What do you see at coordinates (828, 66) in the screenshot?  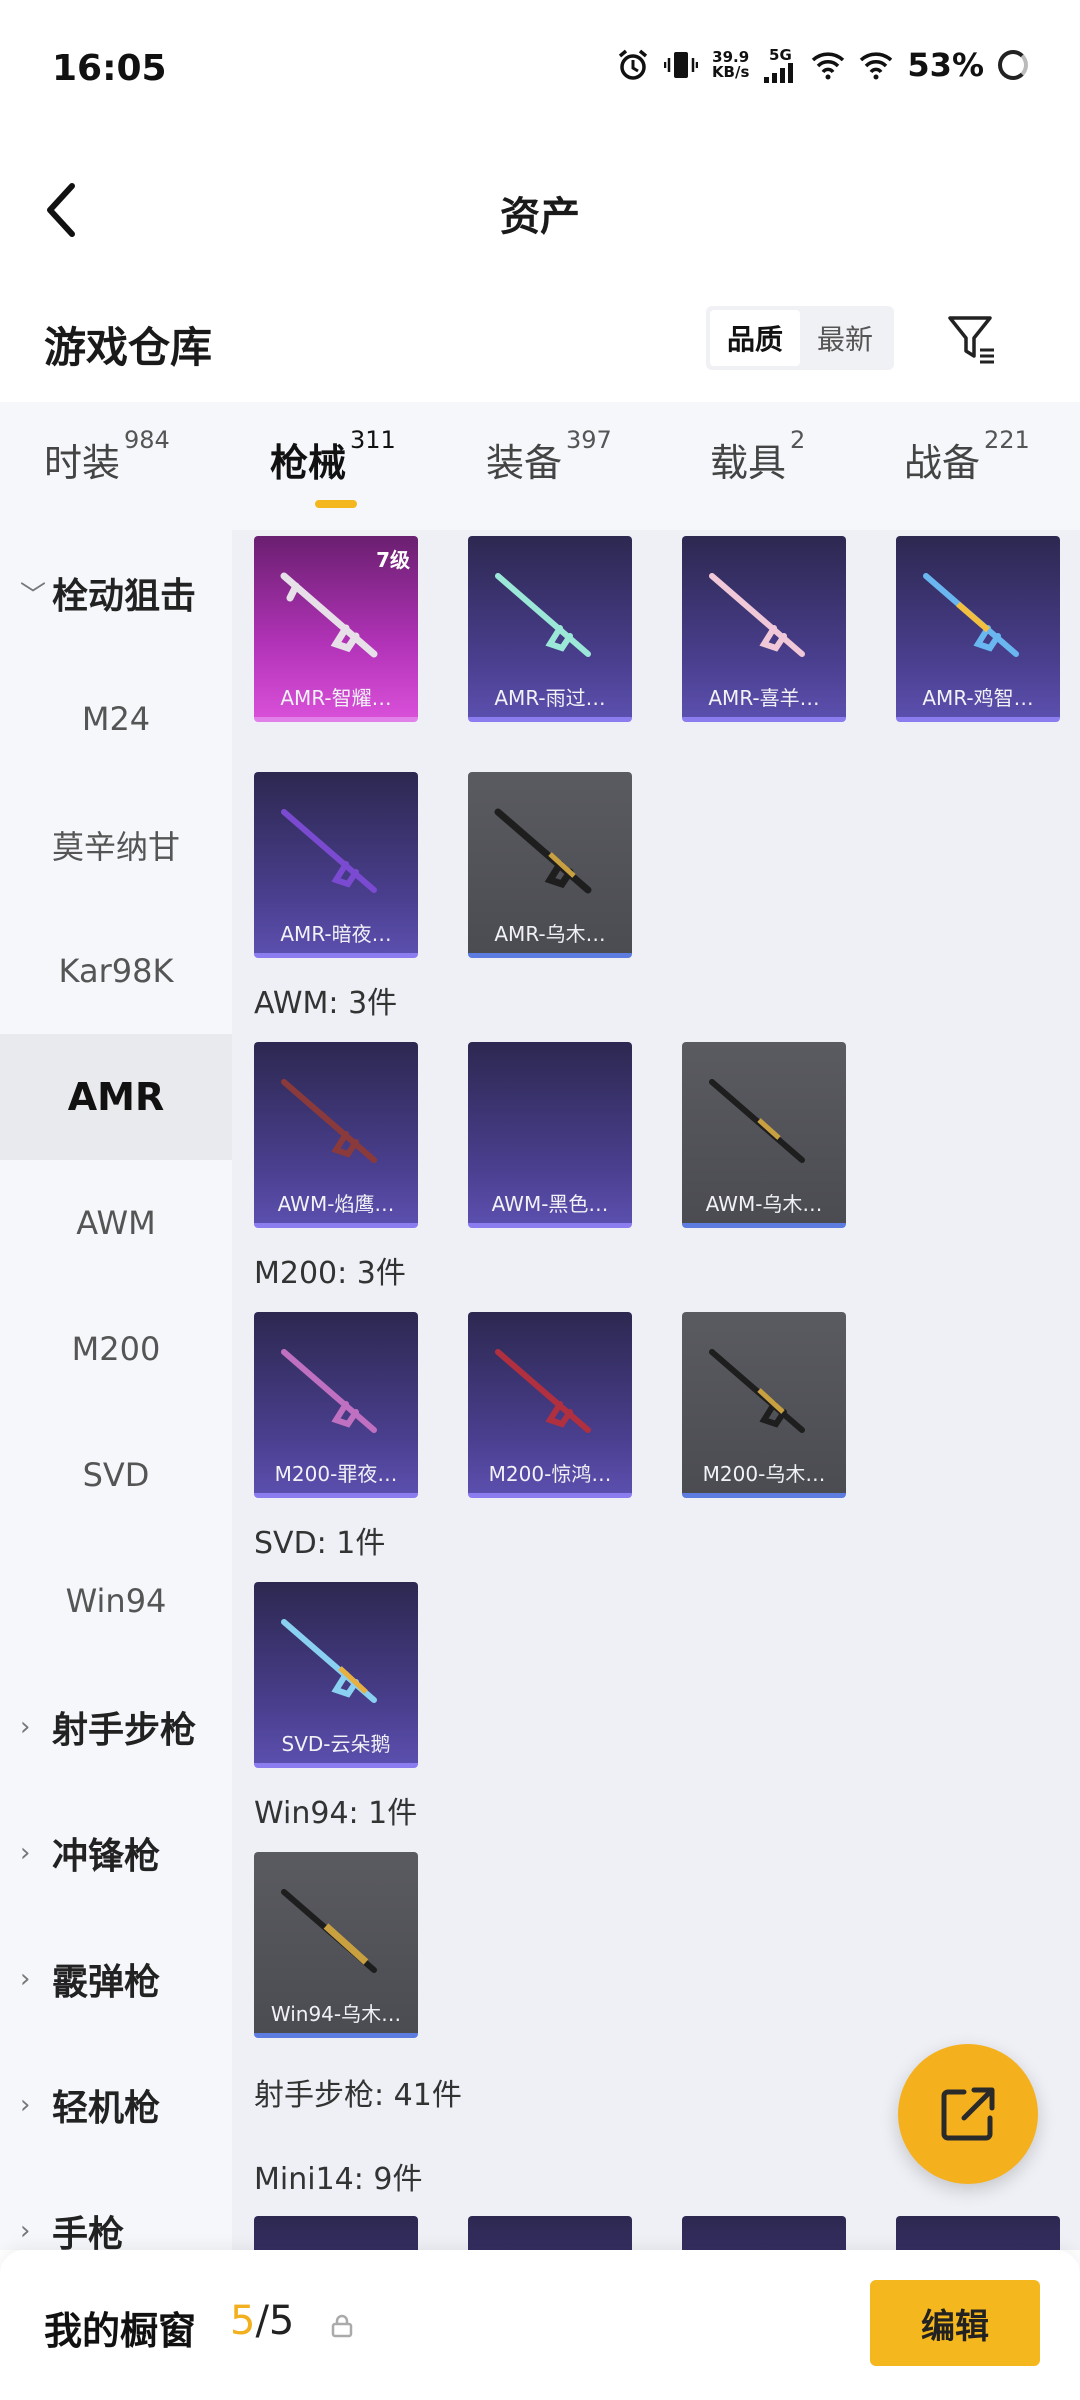 I see `wifi-plus-icon` at bounding box center [828, 66].